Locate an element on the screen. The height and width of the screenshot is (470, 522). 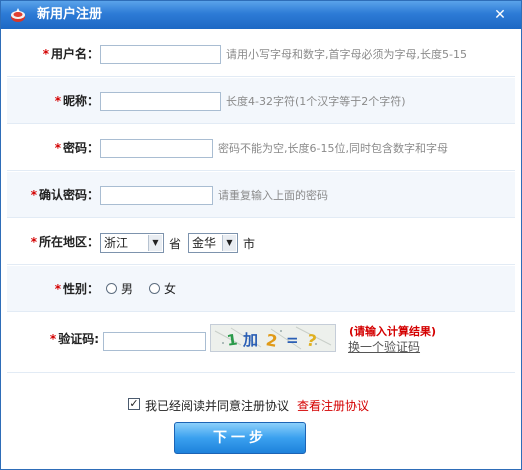
city-value: 金华 is located at coordinates (204, 243).